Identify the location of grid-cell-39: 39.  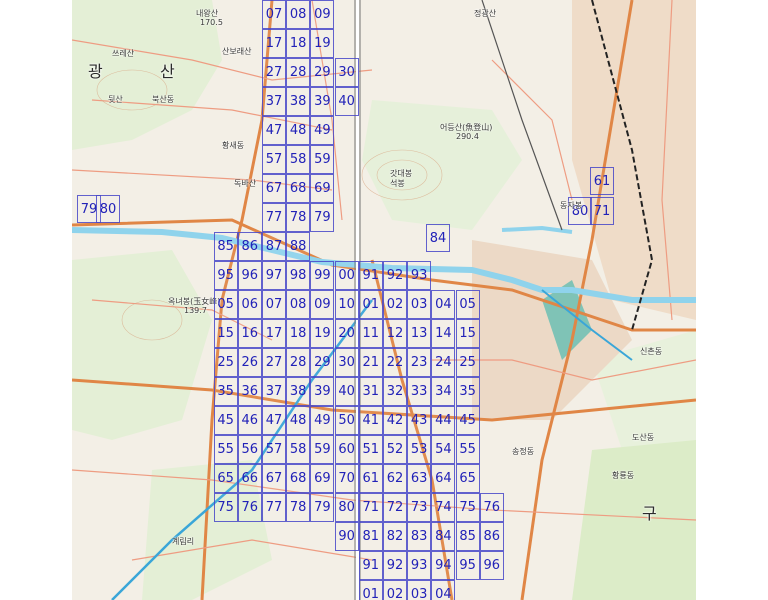
(322, 391).